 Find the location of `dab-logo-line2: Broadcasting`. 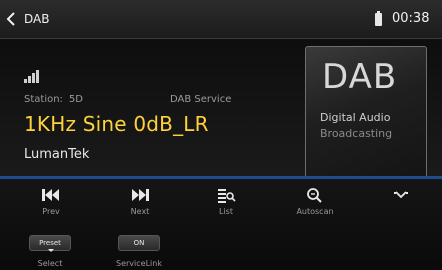

dab-logo-line2: Broadcasting is located at coordinates (356, 133).